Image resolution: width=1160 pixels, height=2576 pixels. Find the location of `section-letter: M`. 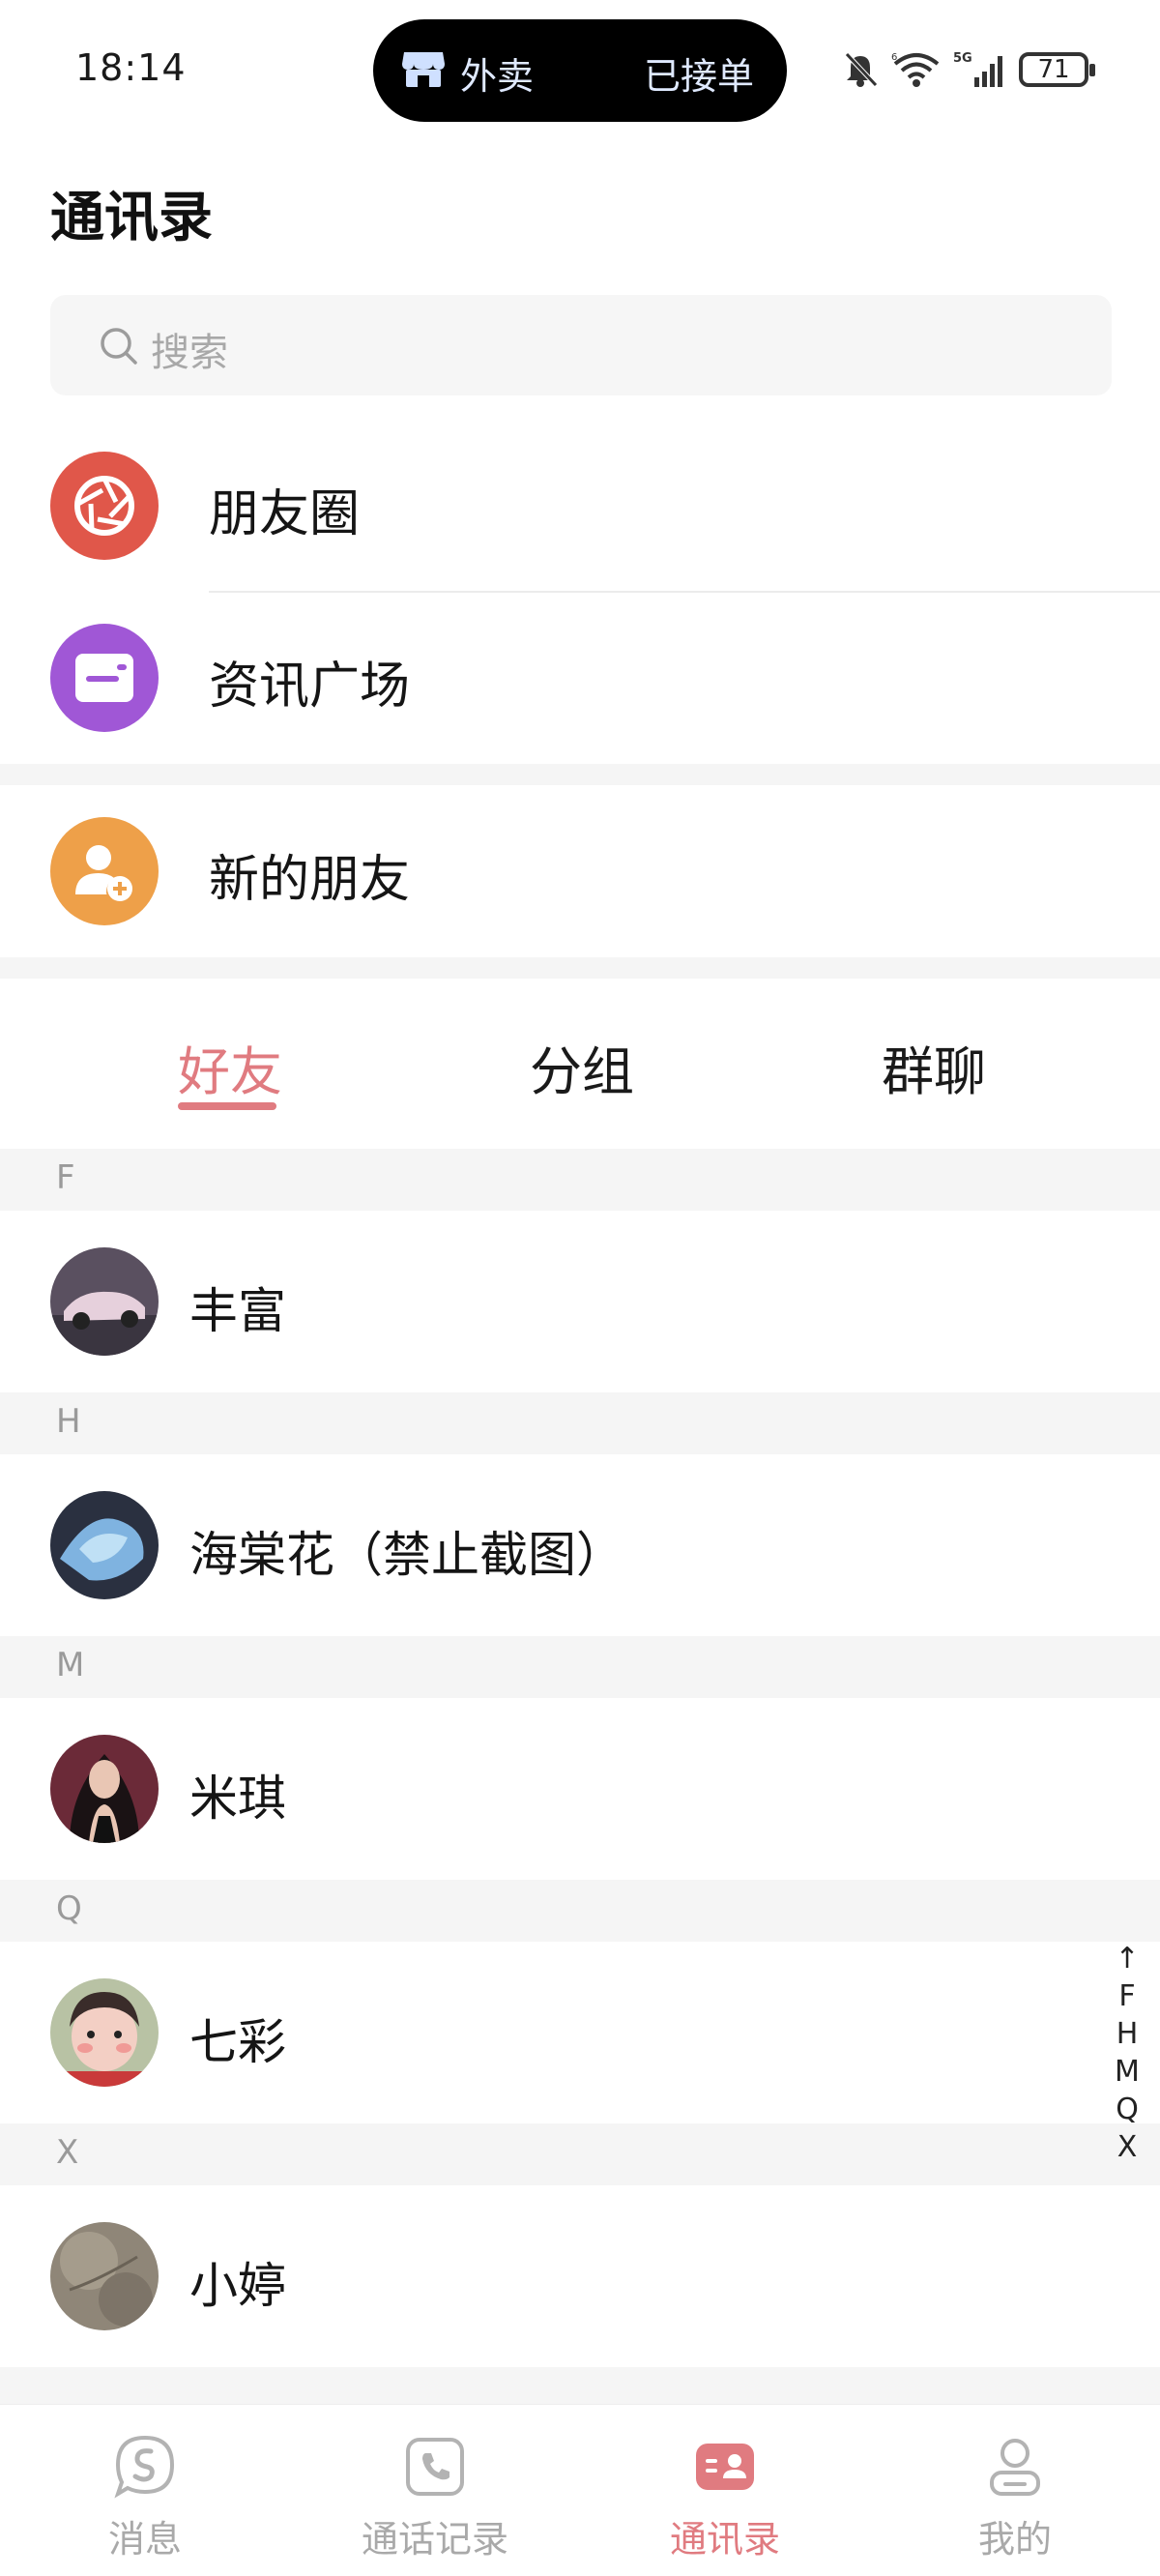

section-letter: M is located at coordinates (70, 1665).